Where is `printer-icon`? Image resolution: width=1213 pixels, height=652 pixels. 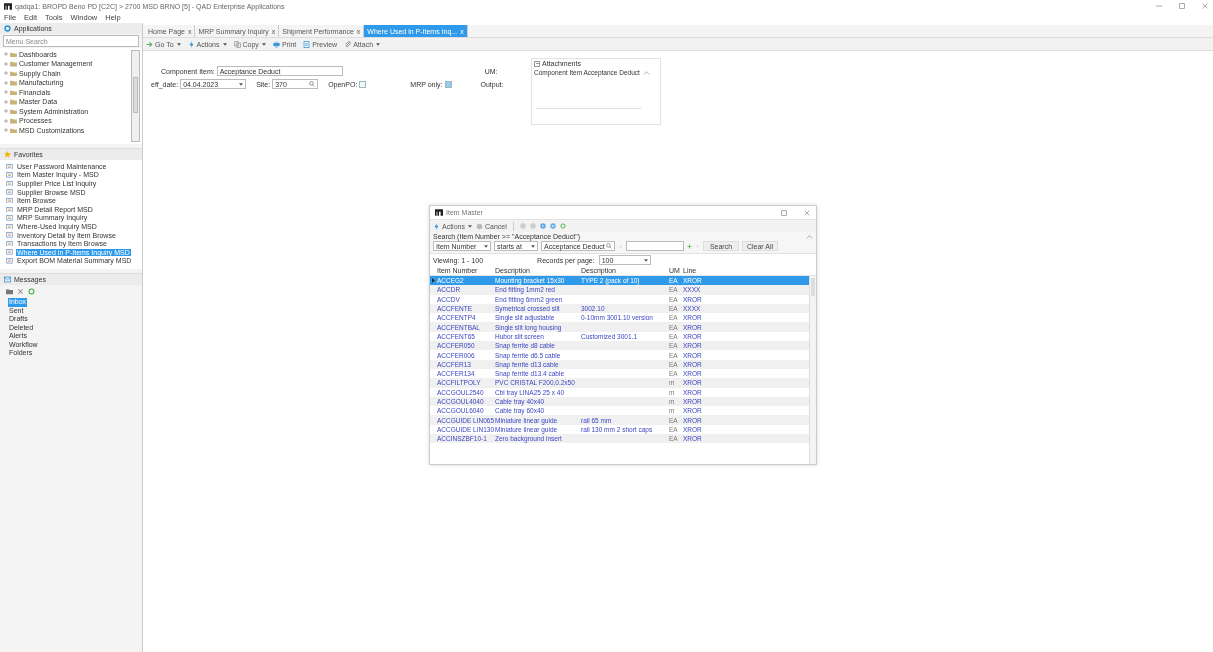 printer-icon is located at coordinates (276, 44).